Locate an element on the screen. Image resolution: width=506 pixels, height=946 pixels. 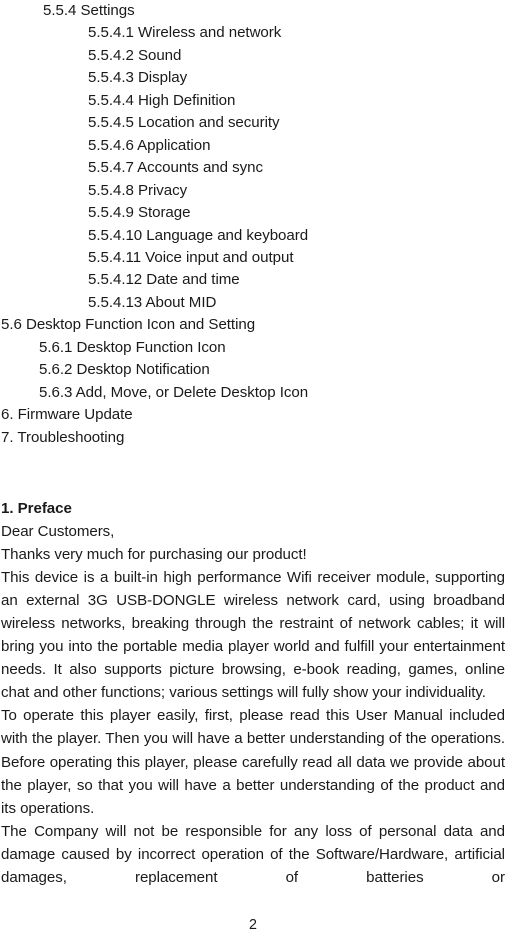
section-divider-space is located at coordinates (253, 473).